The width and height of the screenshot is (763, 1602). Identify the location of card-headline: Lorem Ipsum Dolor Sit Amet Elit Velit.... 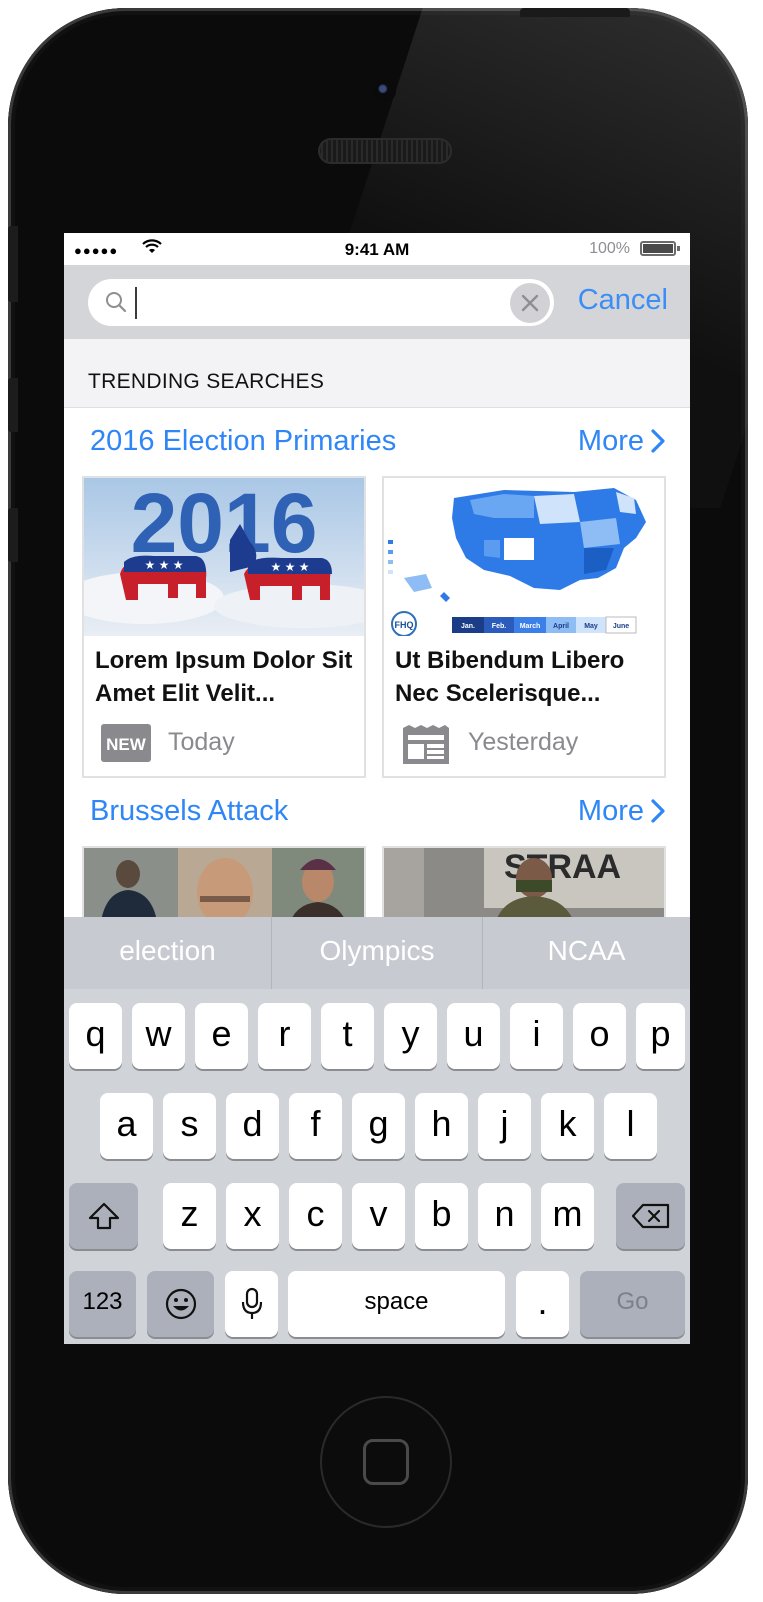
(224, 677).